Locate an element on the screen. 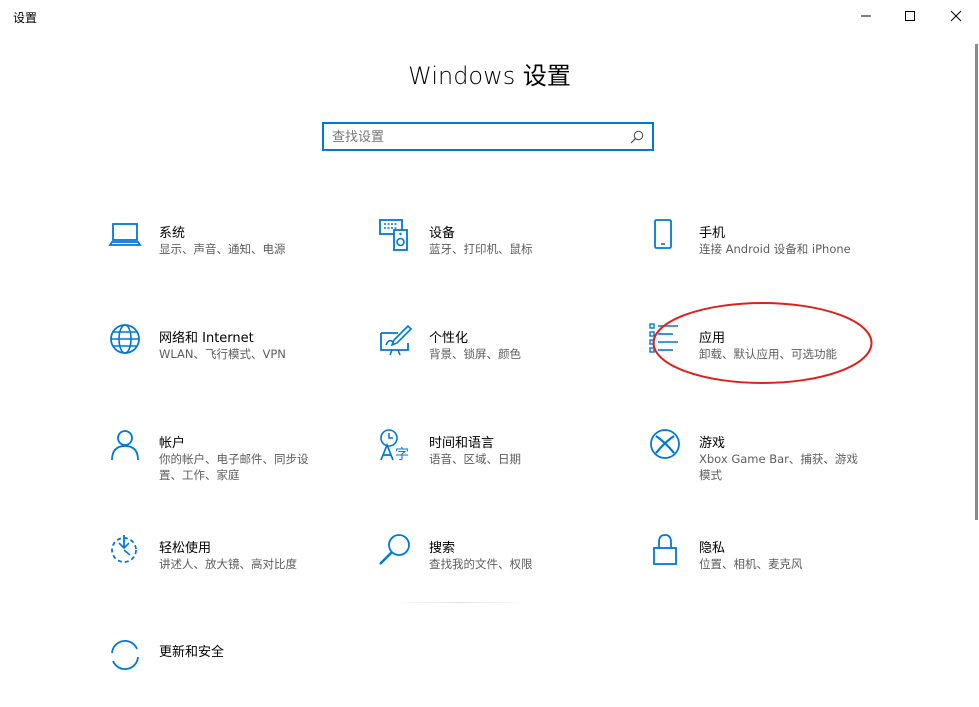 The width and height of the screenshot is (979, 707). close-icon is located at coordinates (956, 16).